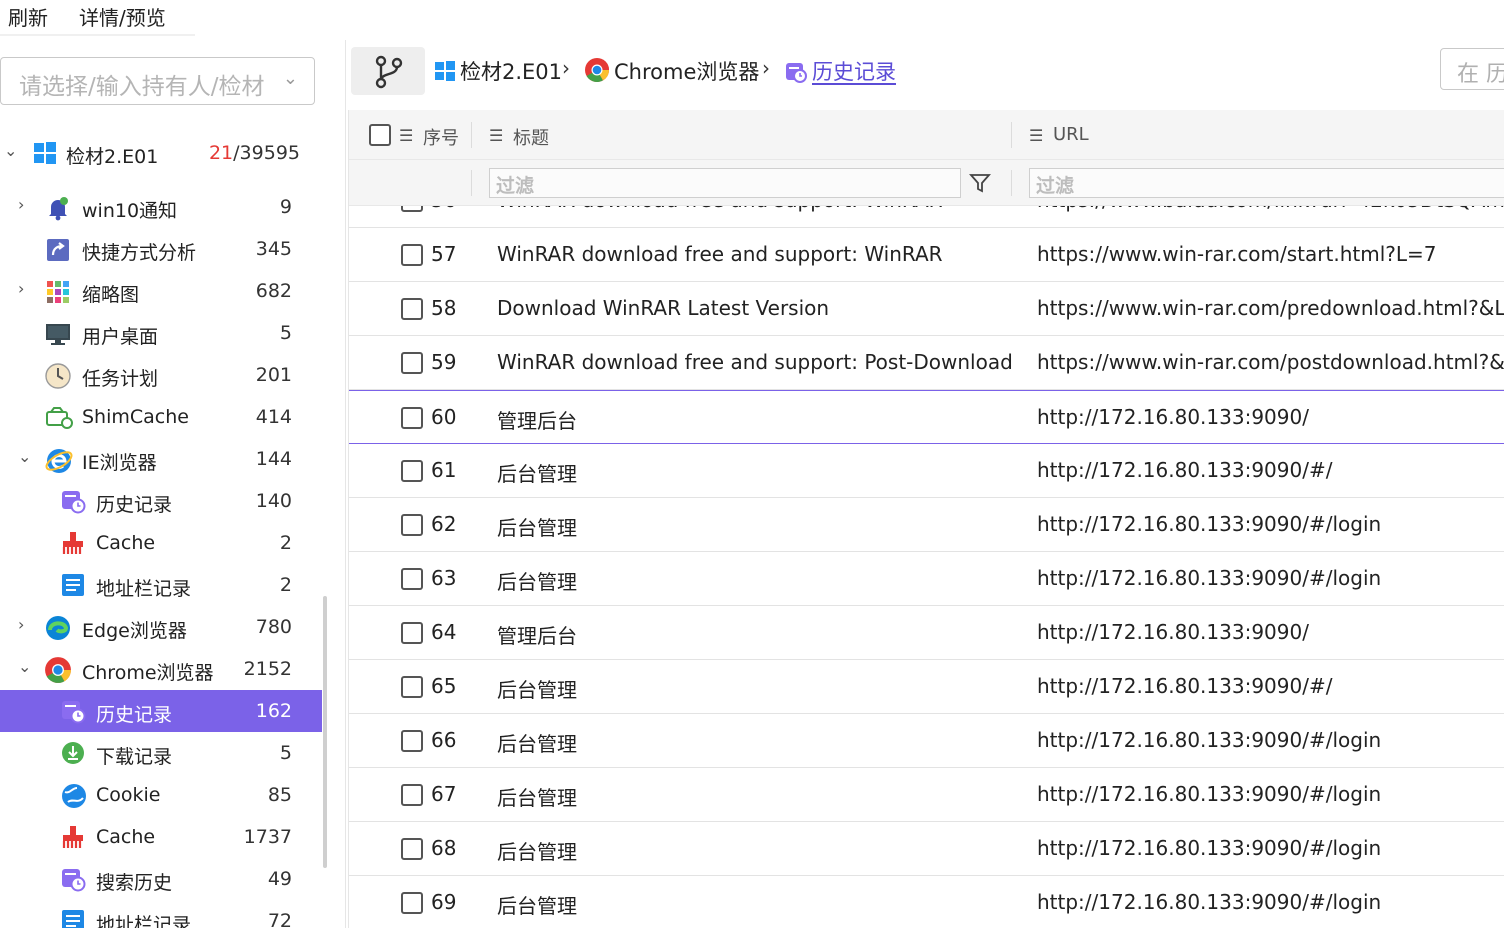 The height and width of the screenshot is (928, 1504). Describe the element at coordinates (345, 484) in the screenshot. I see `panel-divider` at that location.